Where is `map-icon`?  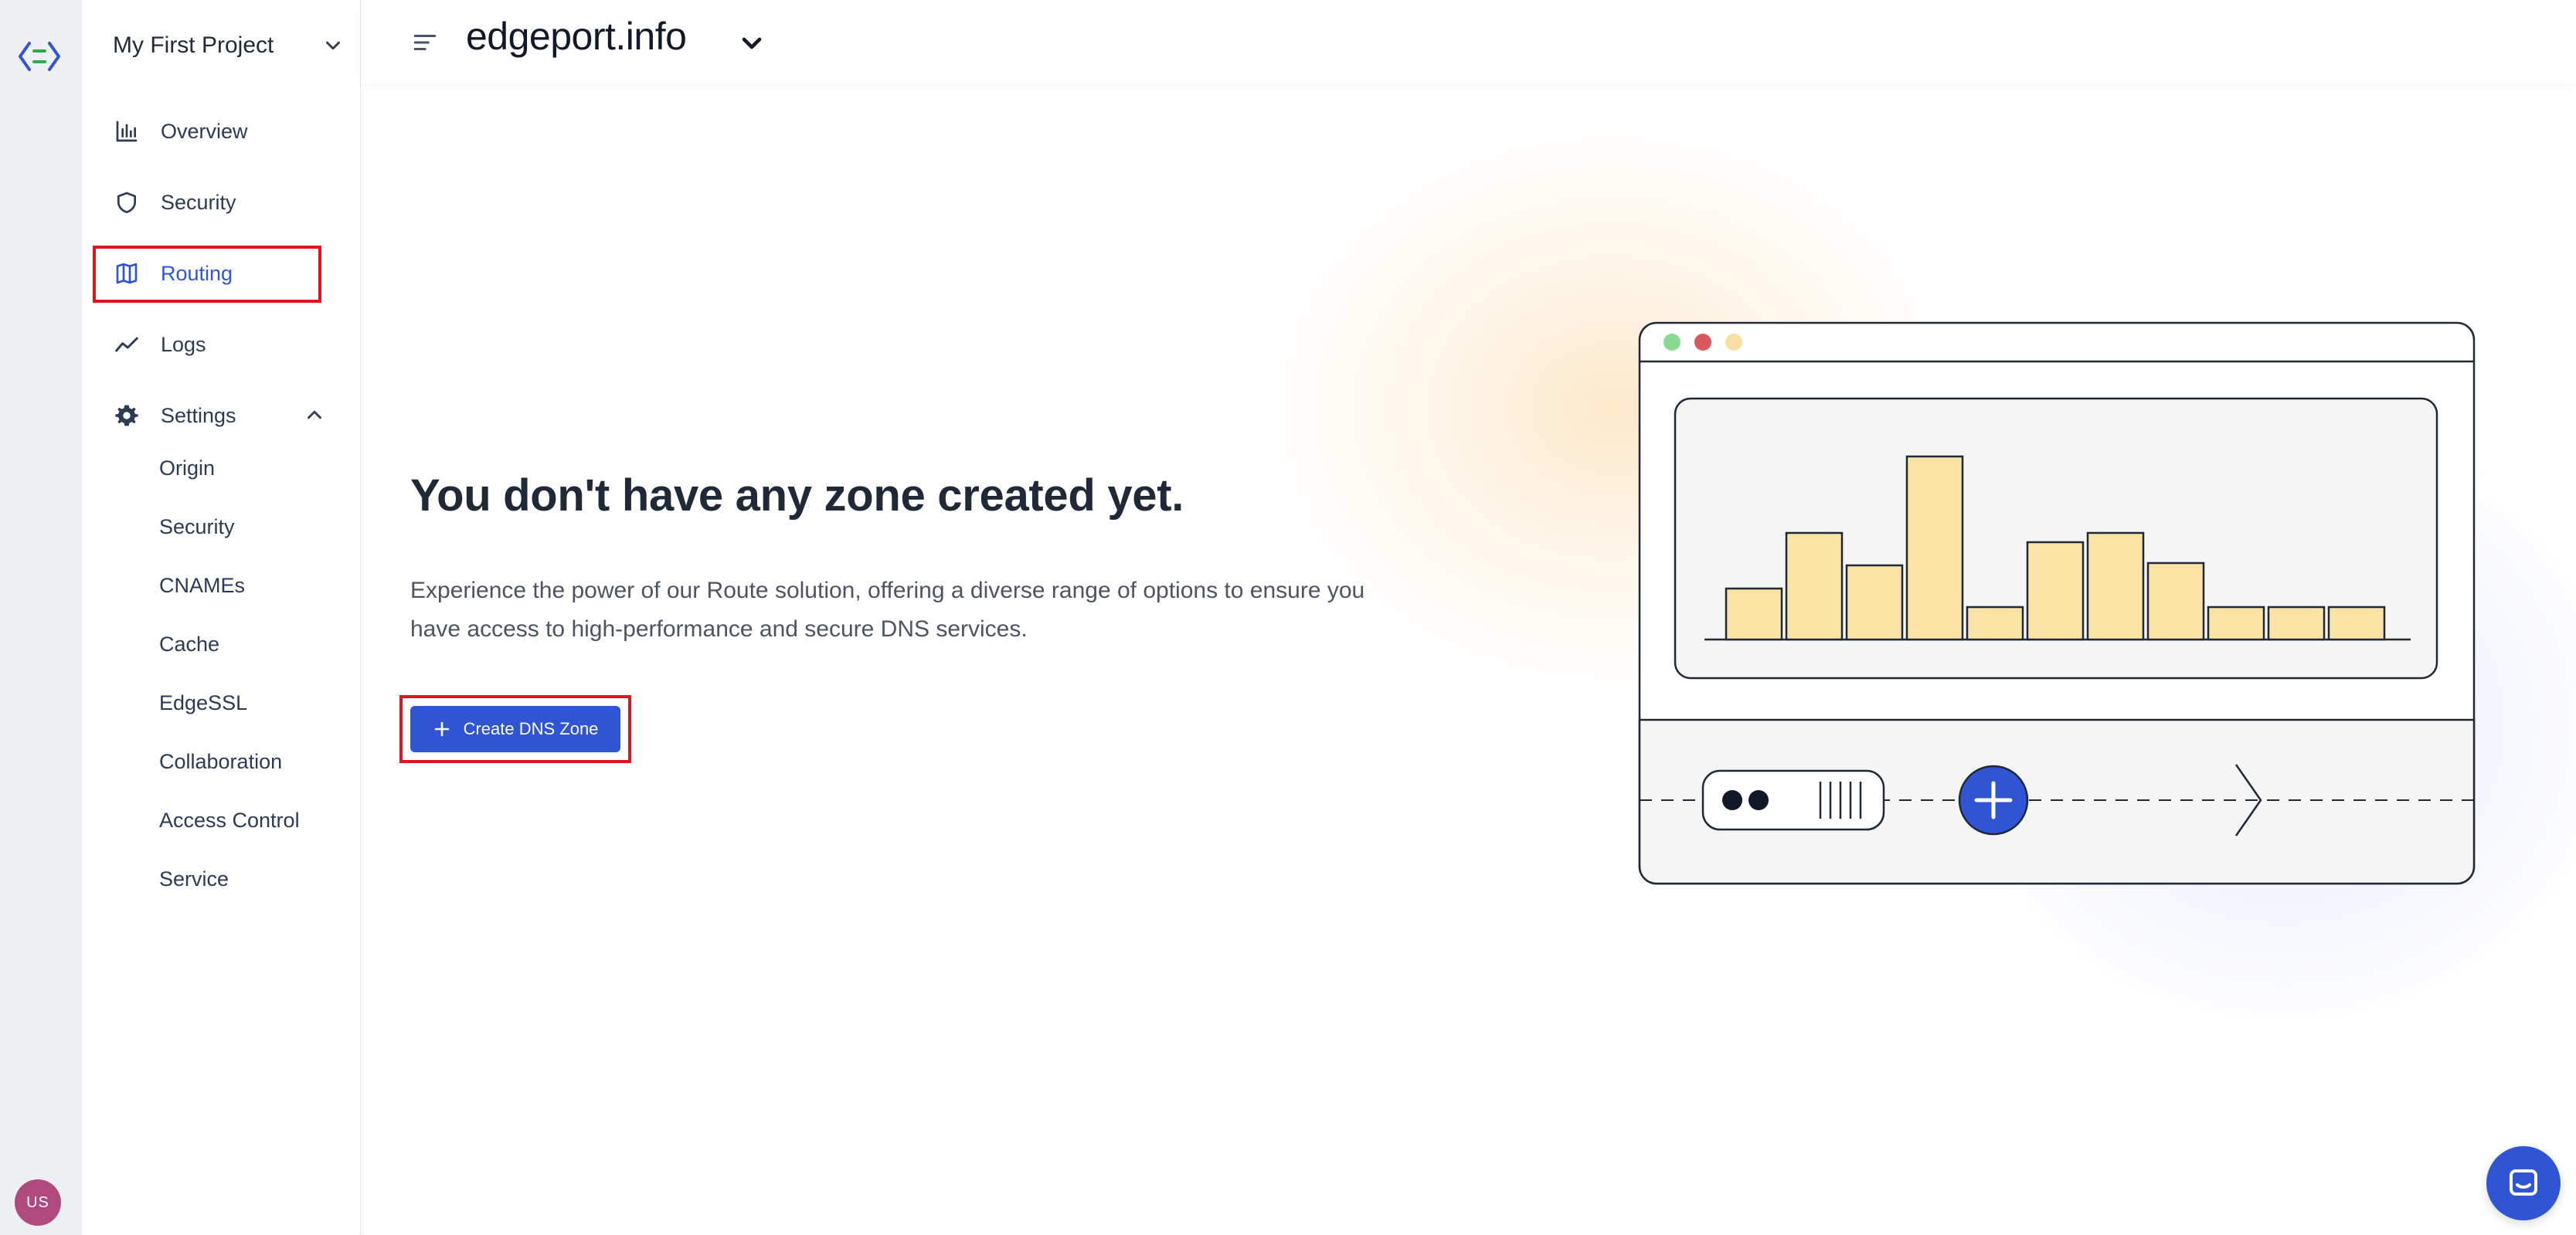
map-icon is located at coordinates (127, 273).